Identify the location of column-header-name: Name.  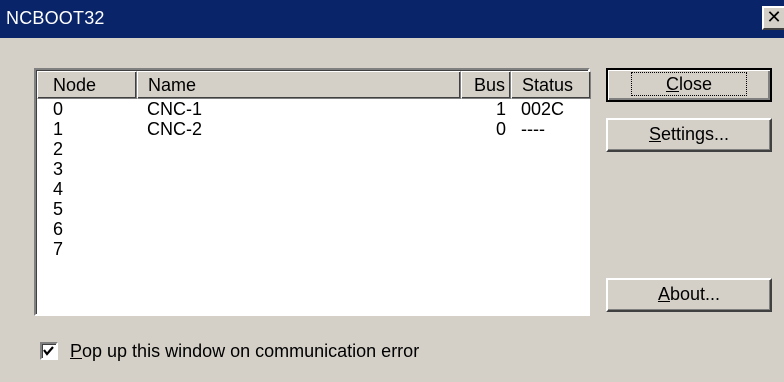
(299, 85).